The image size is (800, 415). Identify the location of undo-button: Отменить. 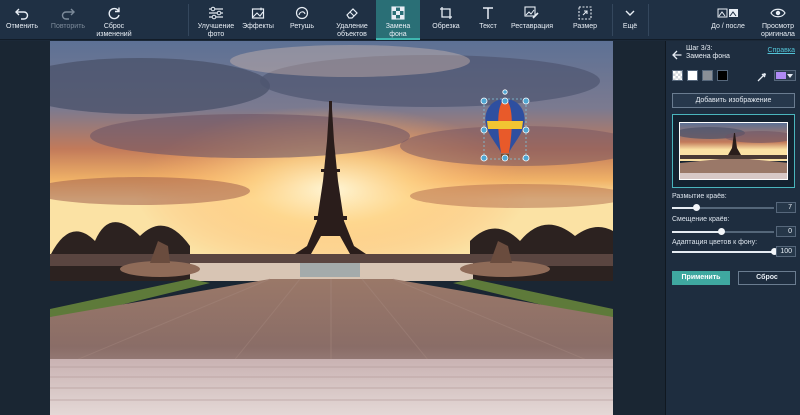
(22, 20).